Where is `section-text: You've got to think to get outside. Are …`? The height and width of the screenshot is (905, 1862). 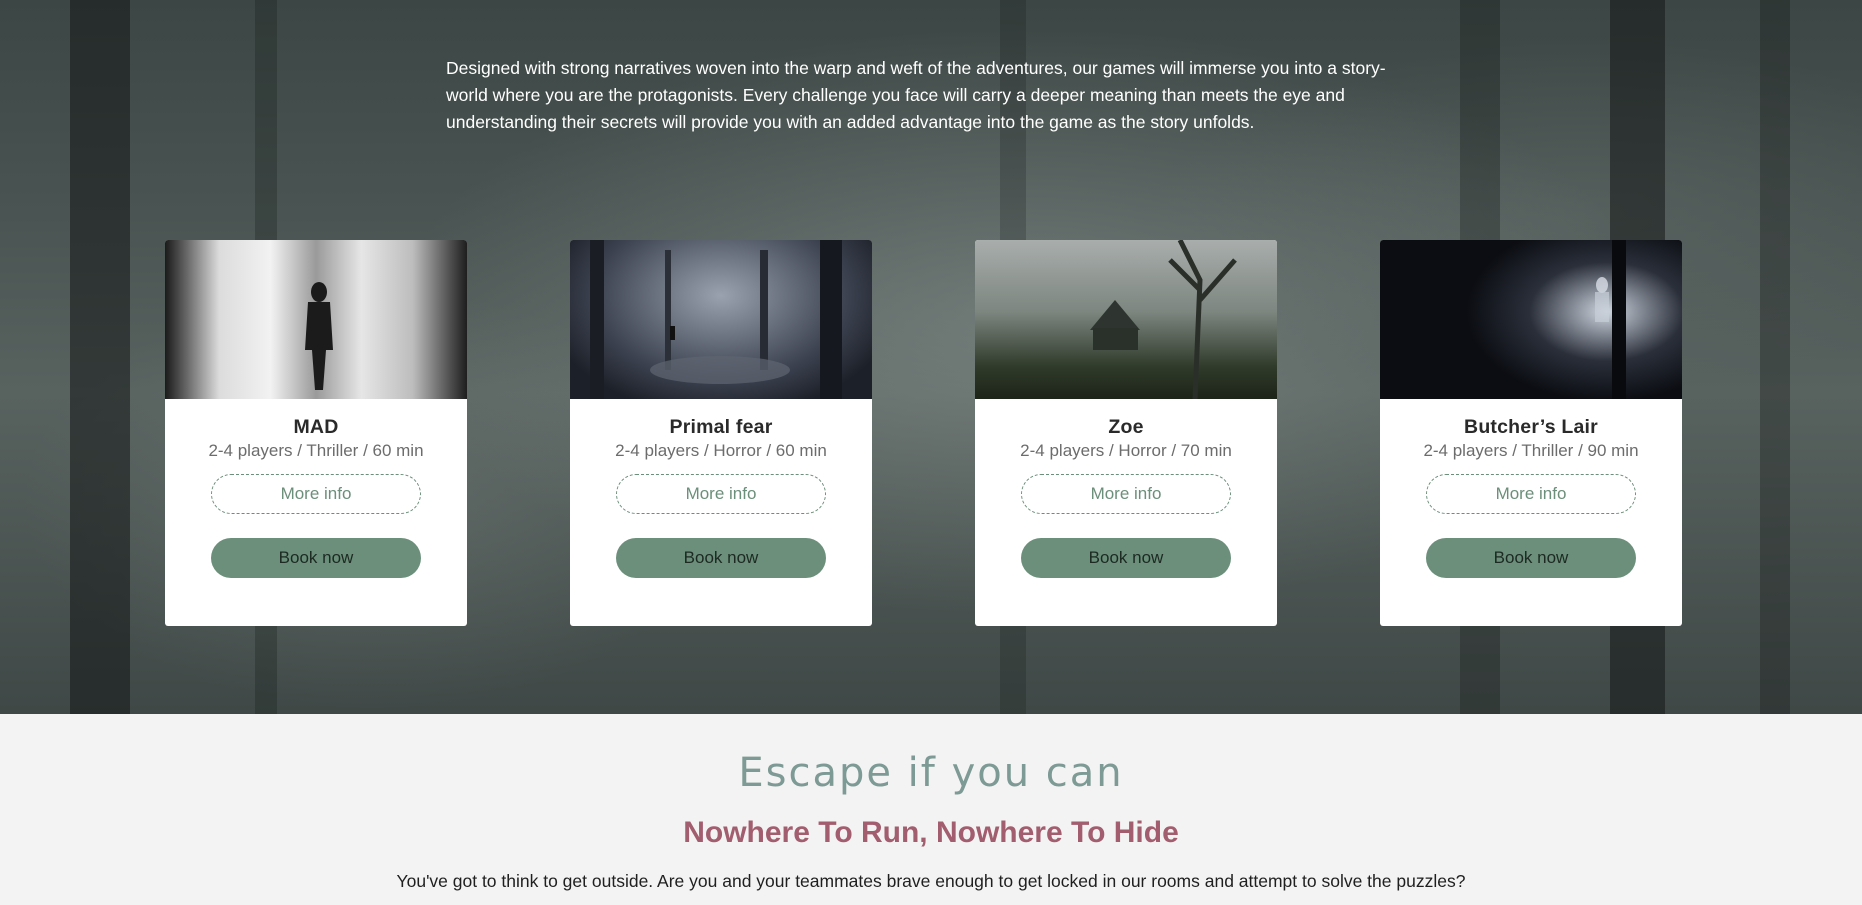
section-text: You've got to think to get outside. Are … is located at coordinates (931, 881).